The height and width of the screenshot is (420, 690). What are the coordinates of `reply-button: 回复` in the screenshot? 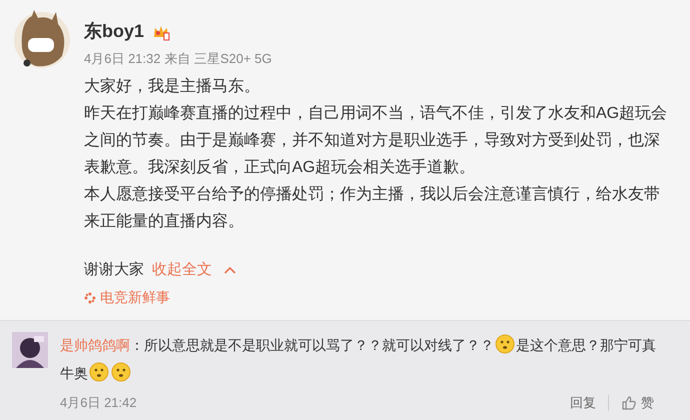 It's located at (583, 402).